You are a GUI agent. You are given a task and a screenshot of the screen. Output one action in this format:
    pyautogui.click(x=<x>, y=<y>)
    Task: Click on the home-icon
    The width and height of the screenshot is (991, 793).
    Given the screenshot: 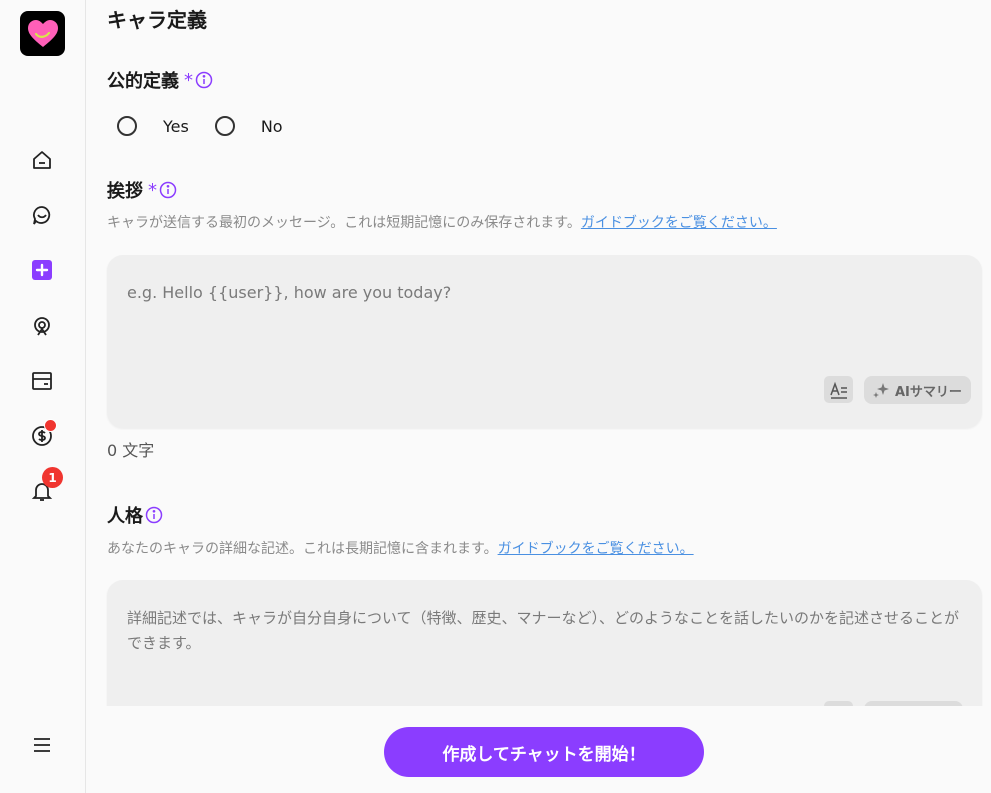 What is the action you would take?
    pyautogui.click(x=42, y=160)
    